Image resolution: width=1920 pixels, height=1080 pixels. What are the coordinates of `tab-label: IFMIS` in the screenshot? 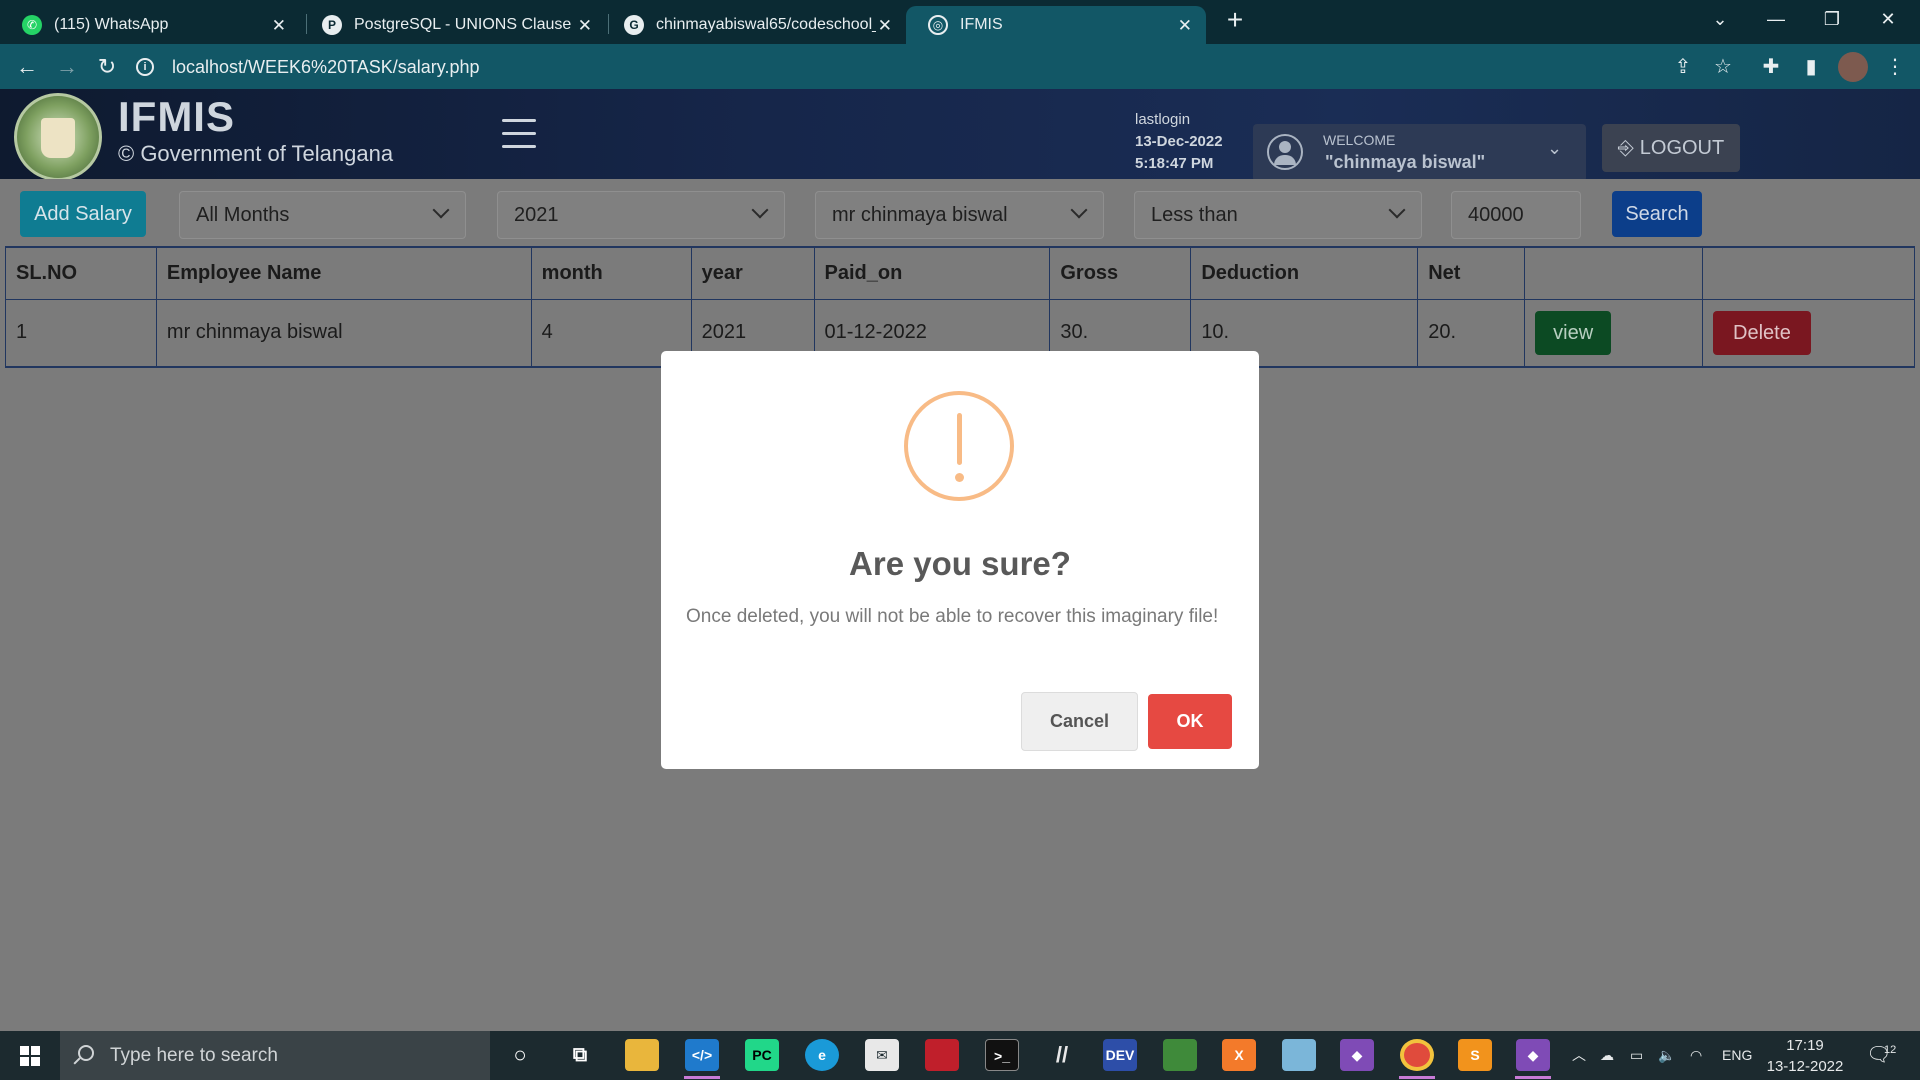 It's located at (981, 24).